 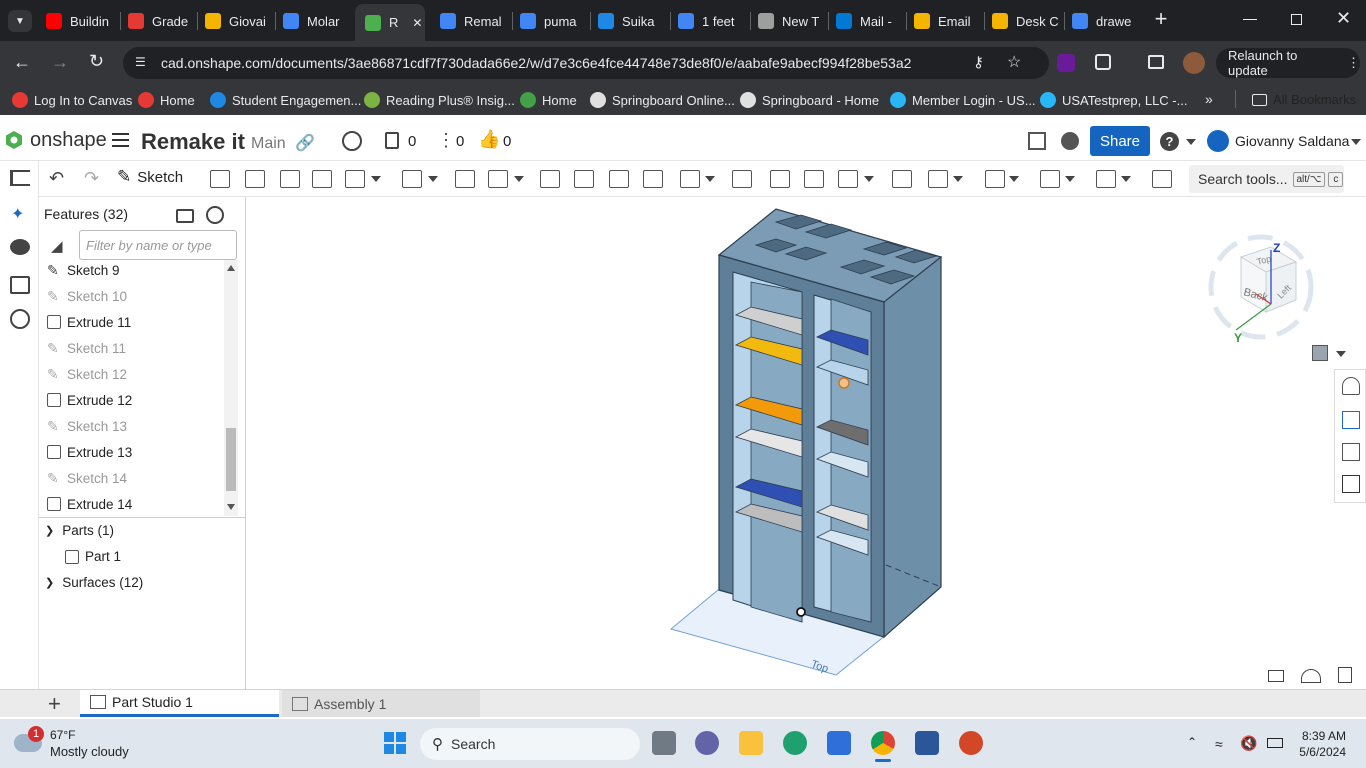 I want to click on branch-label: Main, so click(x=268, y=144).